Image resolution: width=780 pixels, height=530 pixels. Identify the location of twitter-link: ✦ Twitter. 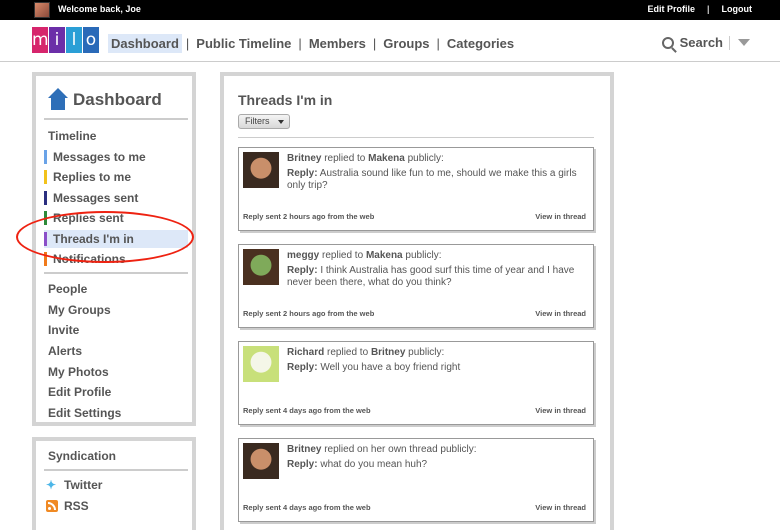
(74, 485).